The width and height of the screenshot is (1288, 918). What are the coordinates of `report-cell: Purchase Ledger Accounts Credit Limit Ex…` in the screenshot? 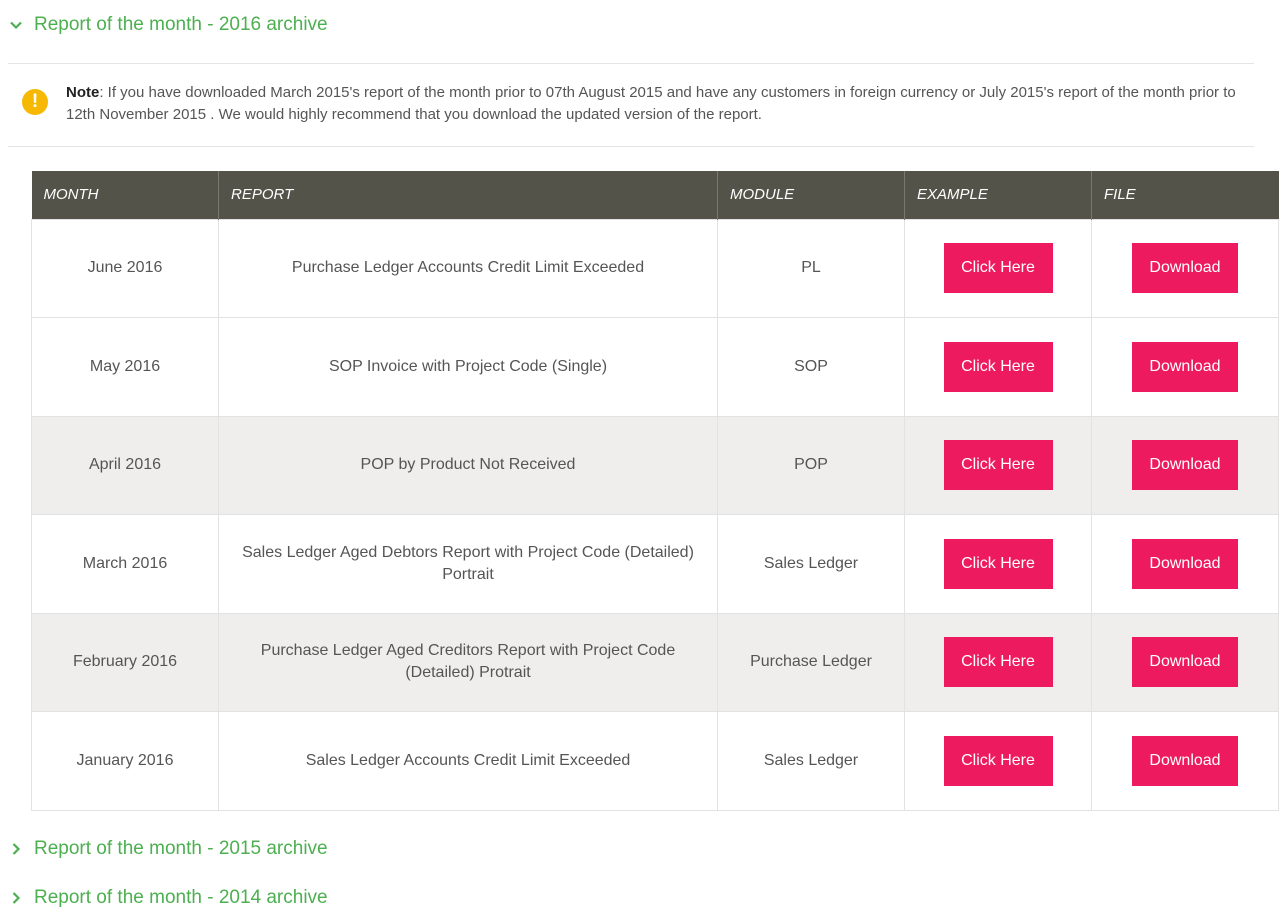 It's located at (468, 268).